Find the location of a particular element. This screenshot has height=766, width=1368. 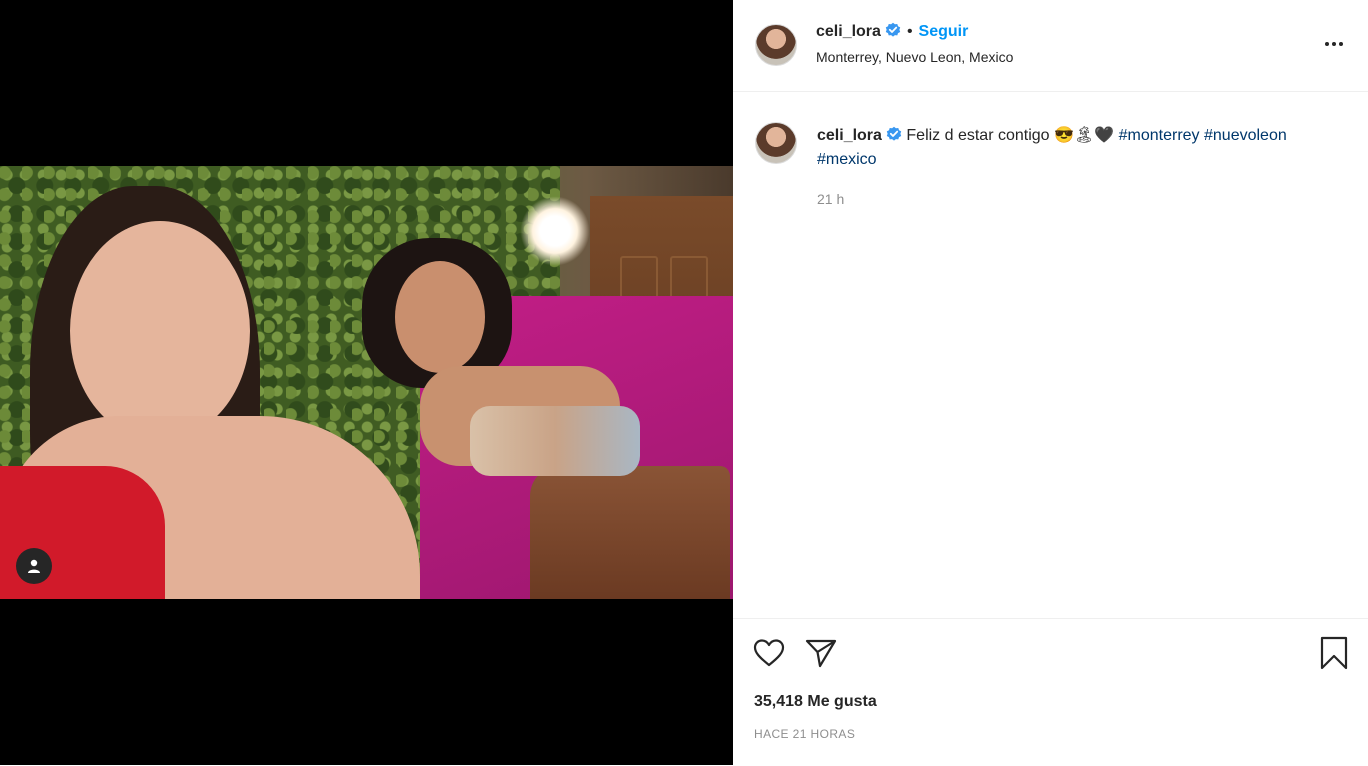

more-options-icon is located at coordinates (1334, 44).